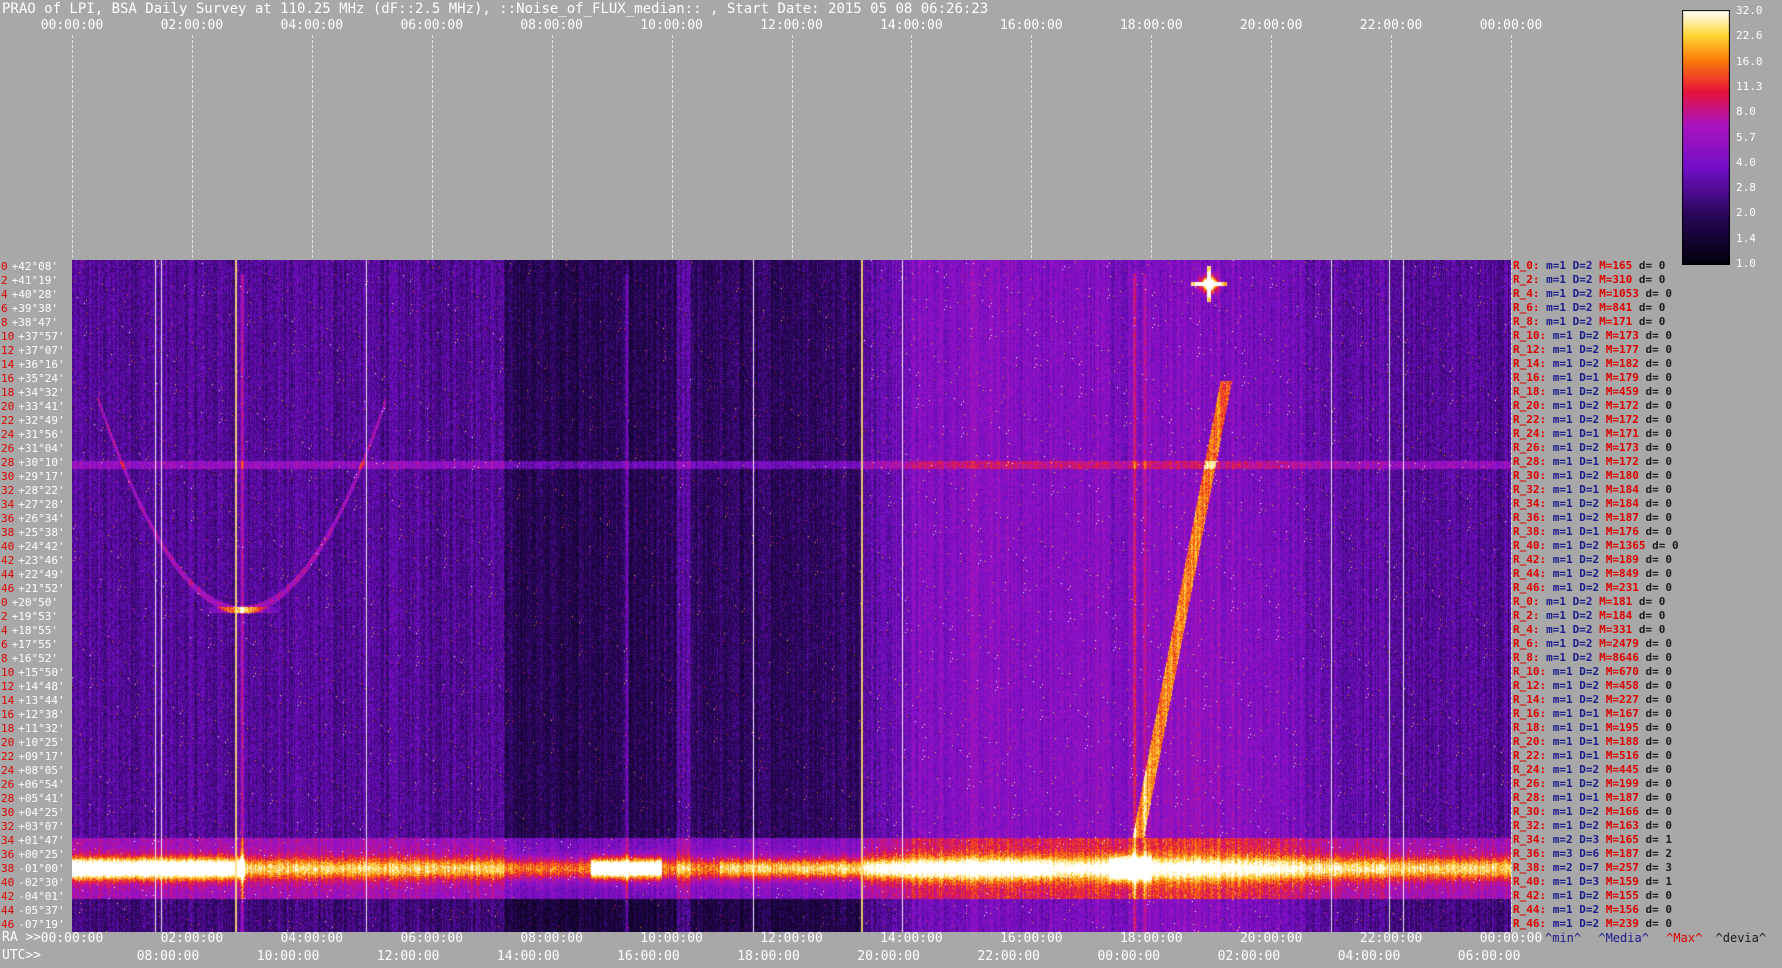  I want to click on row-stat: R_40: m=1 D=2 M=1365 d= 0, so click(1596, 546).